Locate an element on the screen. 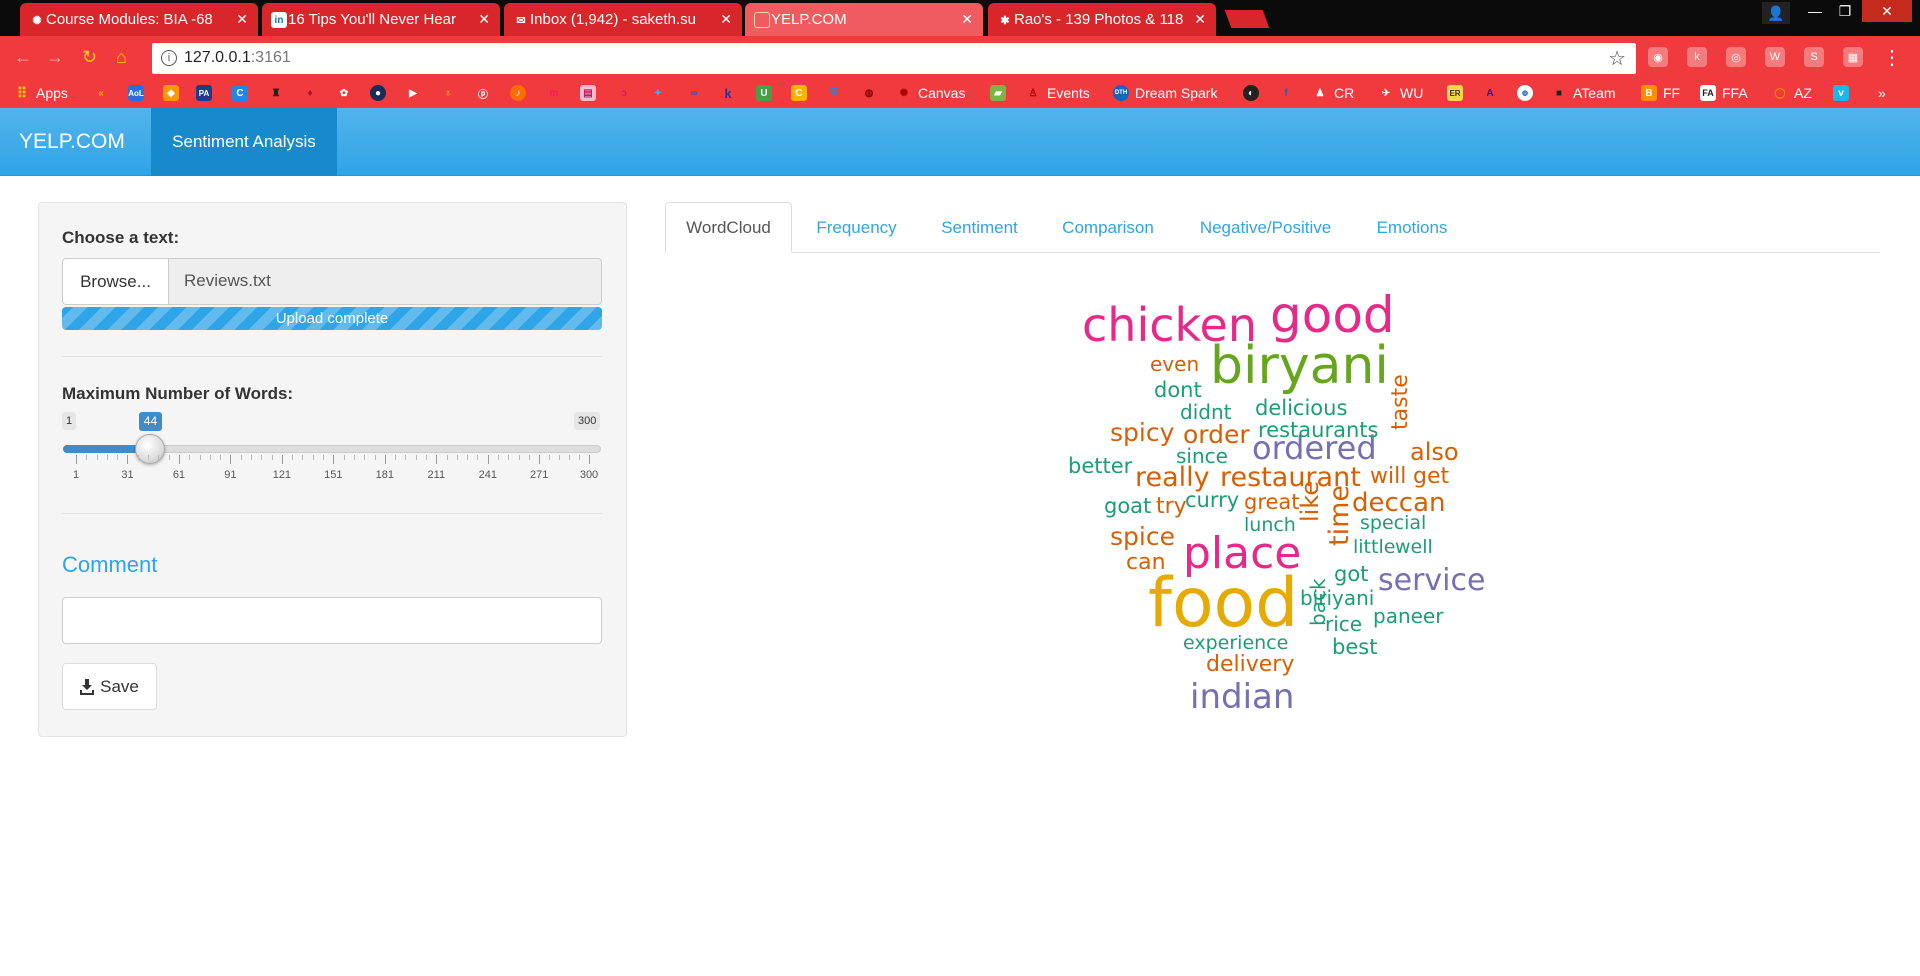 The height and width of the screenshot is (976, 1920). bookmark-icon-only: k is located at coordinates (731, 93).